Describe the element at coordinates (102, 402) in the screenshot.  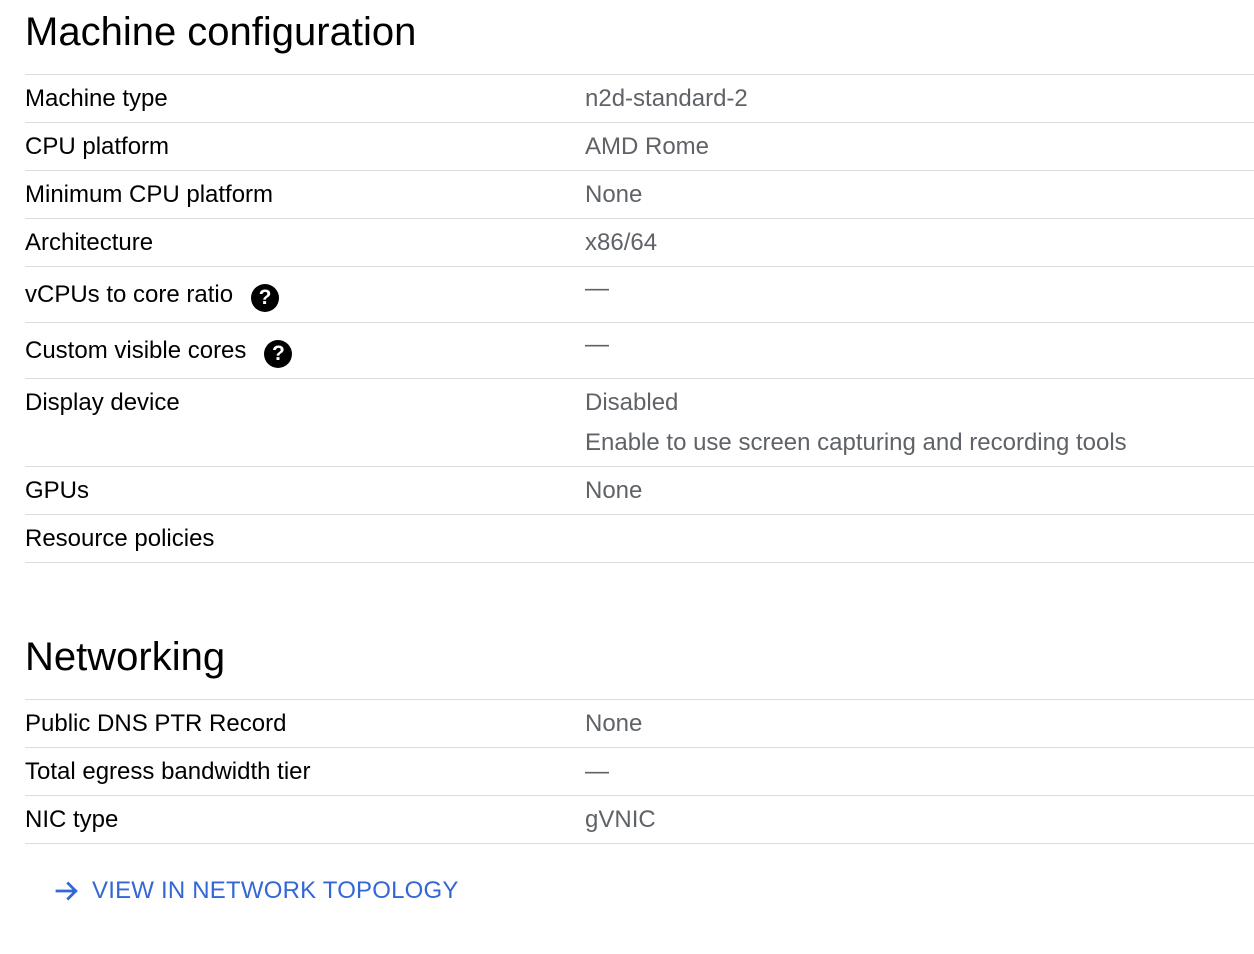
I see `row-label: Display device` at that location.